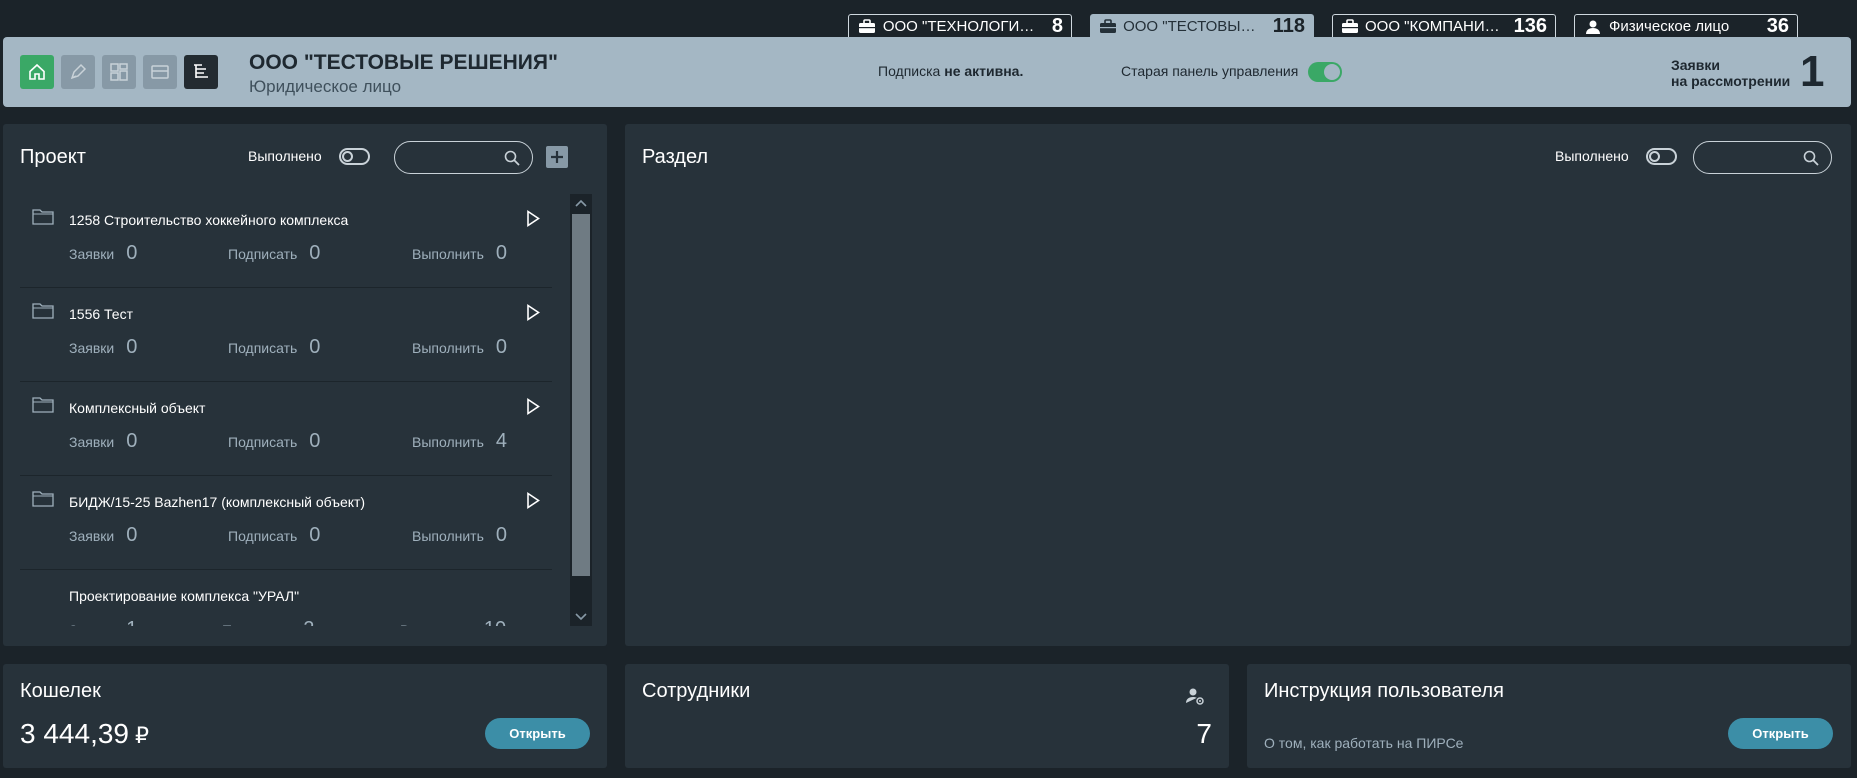 Image resolution: width=1857 pixels, height=778 pixels. What do you see at coordinates (1669, 26) in the screenshot?
I see `account-tab-name: Физическое лицо` at bounding box center [1669, 26].